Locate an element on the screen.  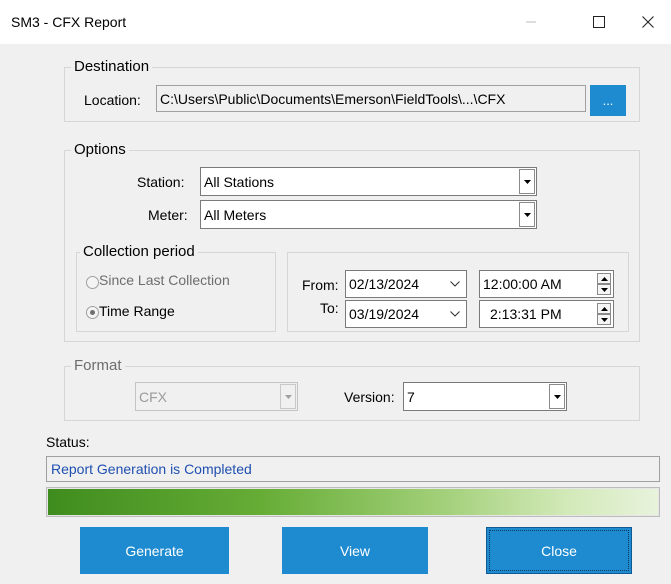
progress-bar is located at coordinates (353, 502).